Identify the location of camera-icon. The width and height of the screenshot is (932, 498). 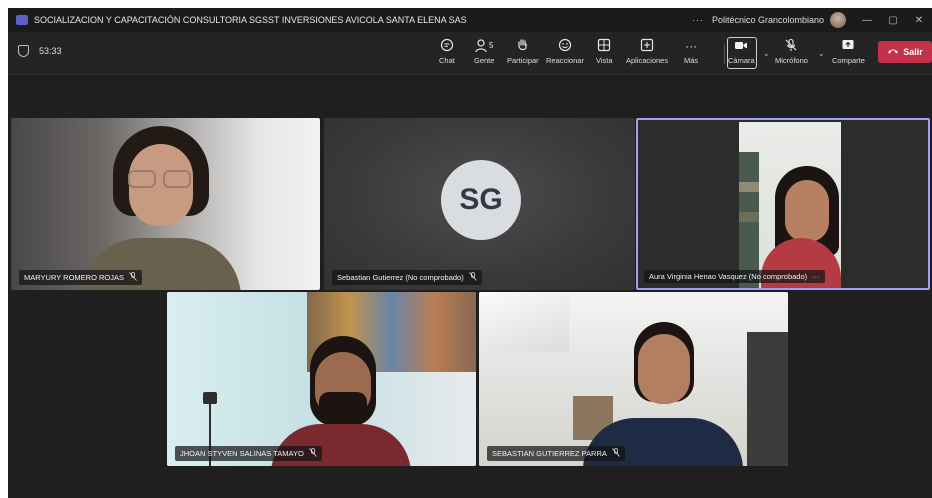
(741, 46).